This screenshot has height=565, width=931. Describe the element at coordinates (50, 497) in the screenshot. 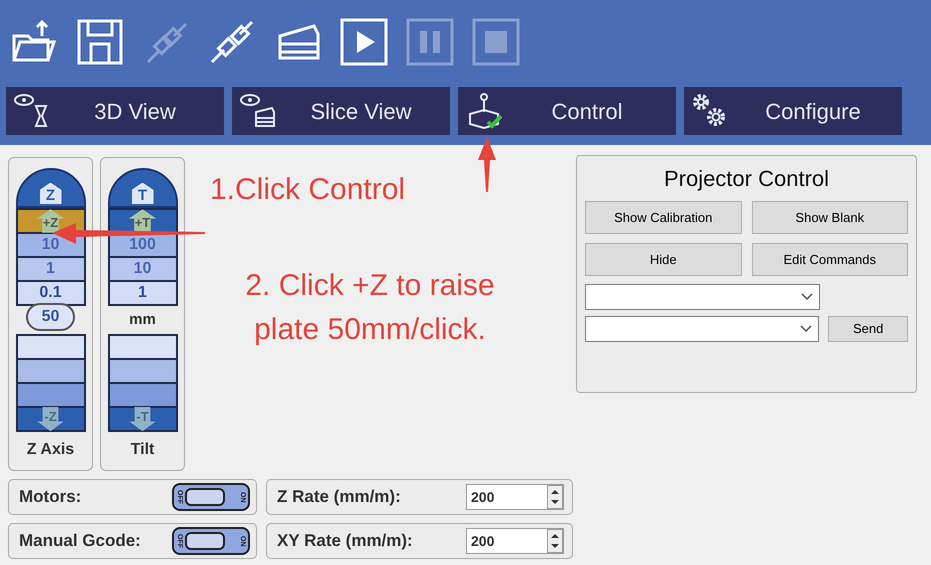

I see `setting-label: Motors:` at that location.